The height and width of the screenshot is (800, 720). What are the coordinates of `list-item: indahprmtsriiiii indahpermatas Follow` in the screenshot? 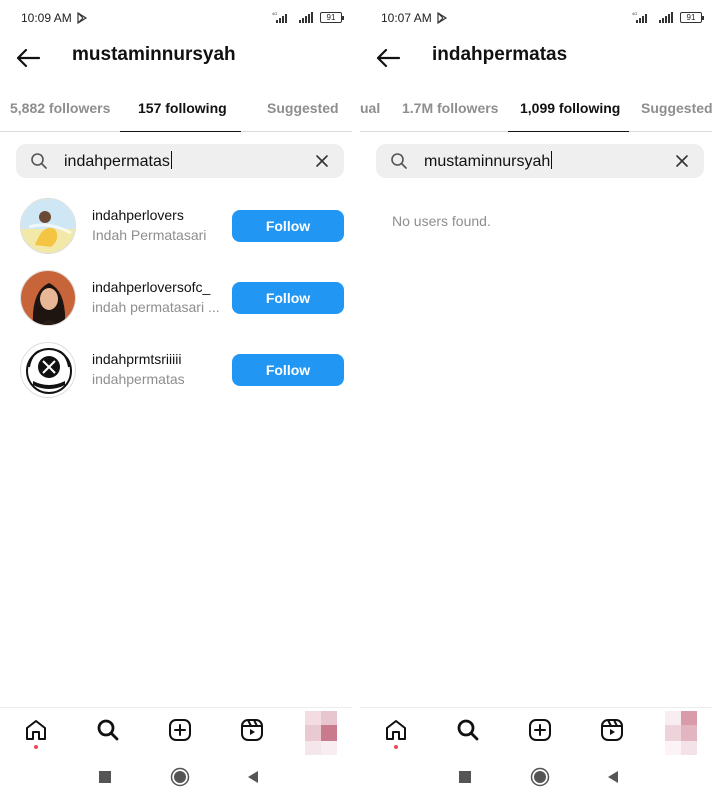 It's located at (176, 372).